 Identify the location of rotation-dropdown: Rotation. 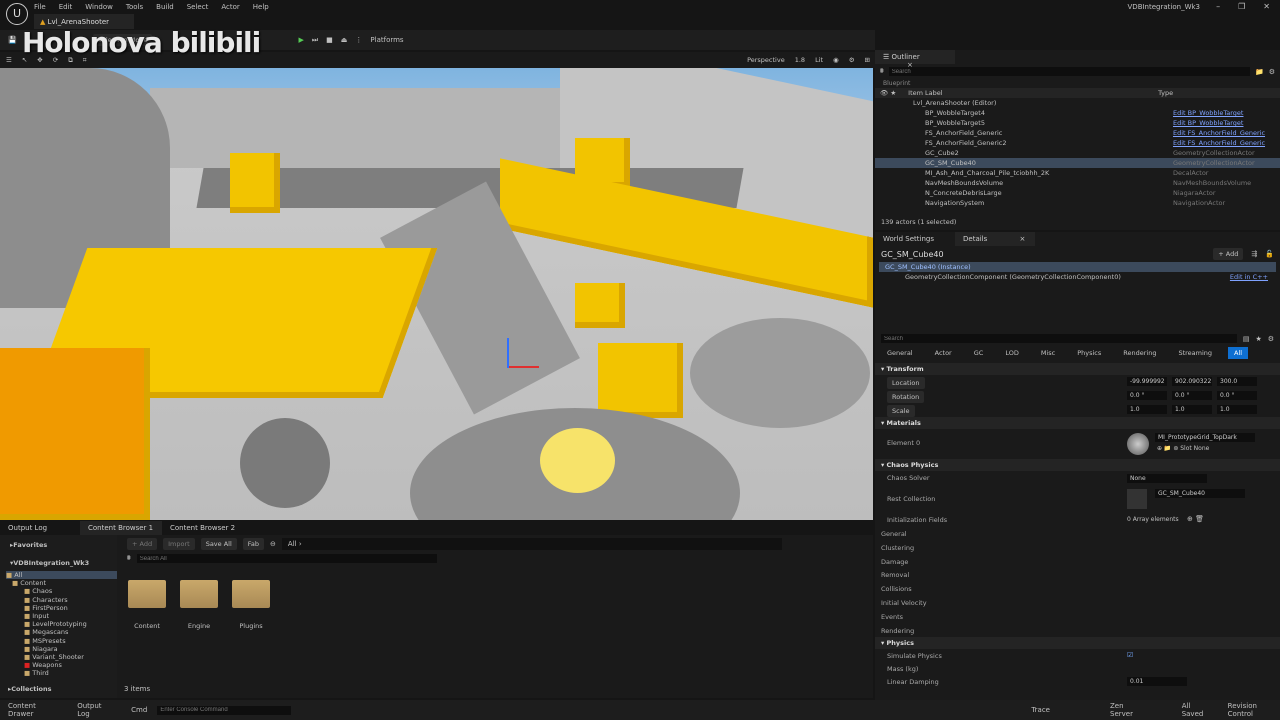
(906, 397).